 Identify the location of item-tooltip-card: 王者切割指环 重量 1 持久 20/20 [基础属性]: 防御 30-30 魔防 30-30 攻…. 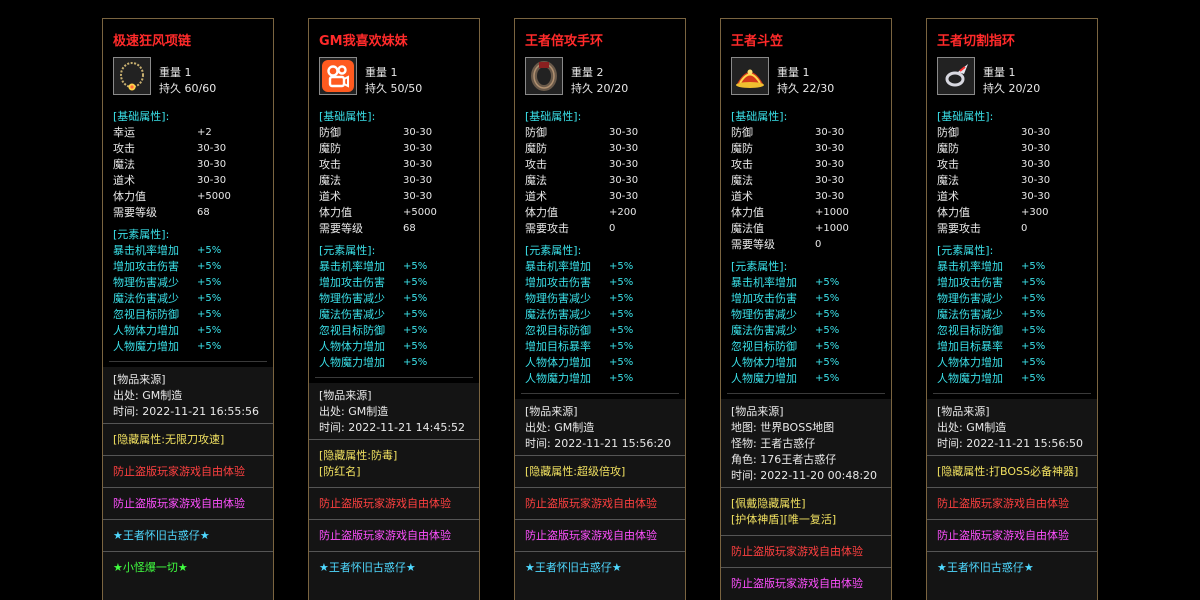
(1012, 309).